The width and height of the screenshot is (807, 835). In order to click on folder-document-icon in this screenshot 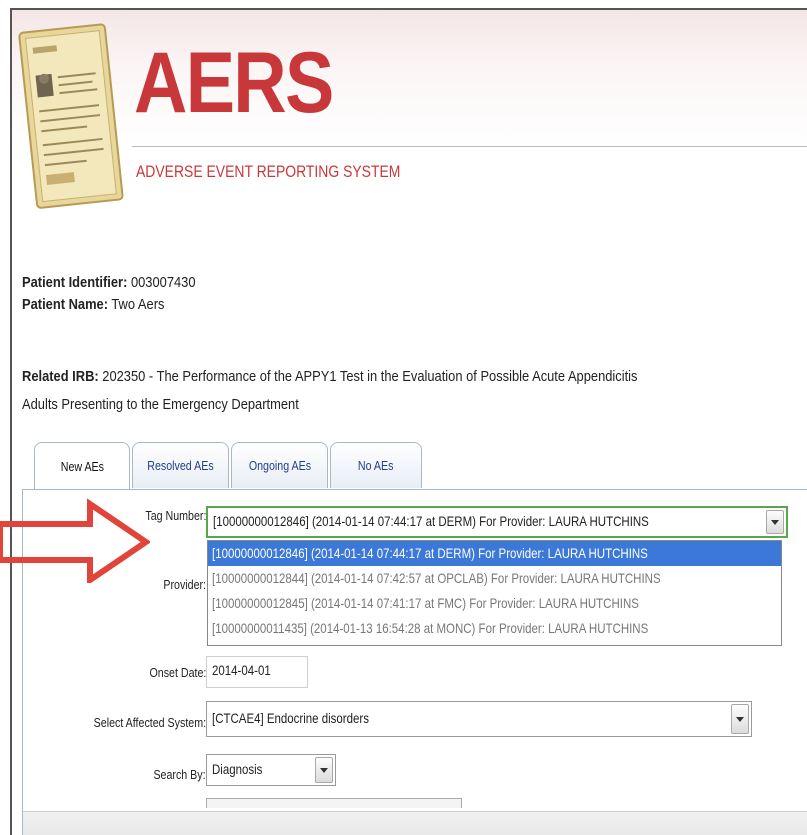, I will do `click(71, 116)`.